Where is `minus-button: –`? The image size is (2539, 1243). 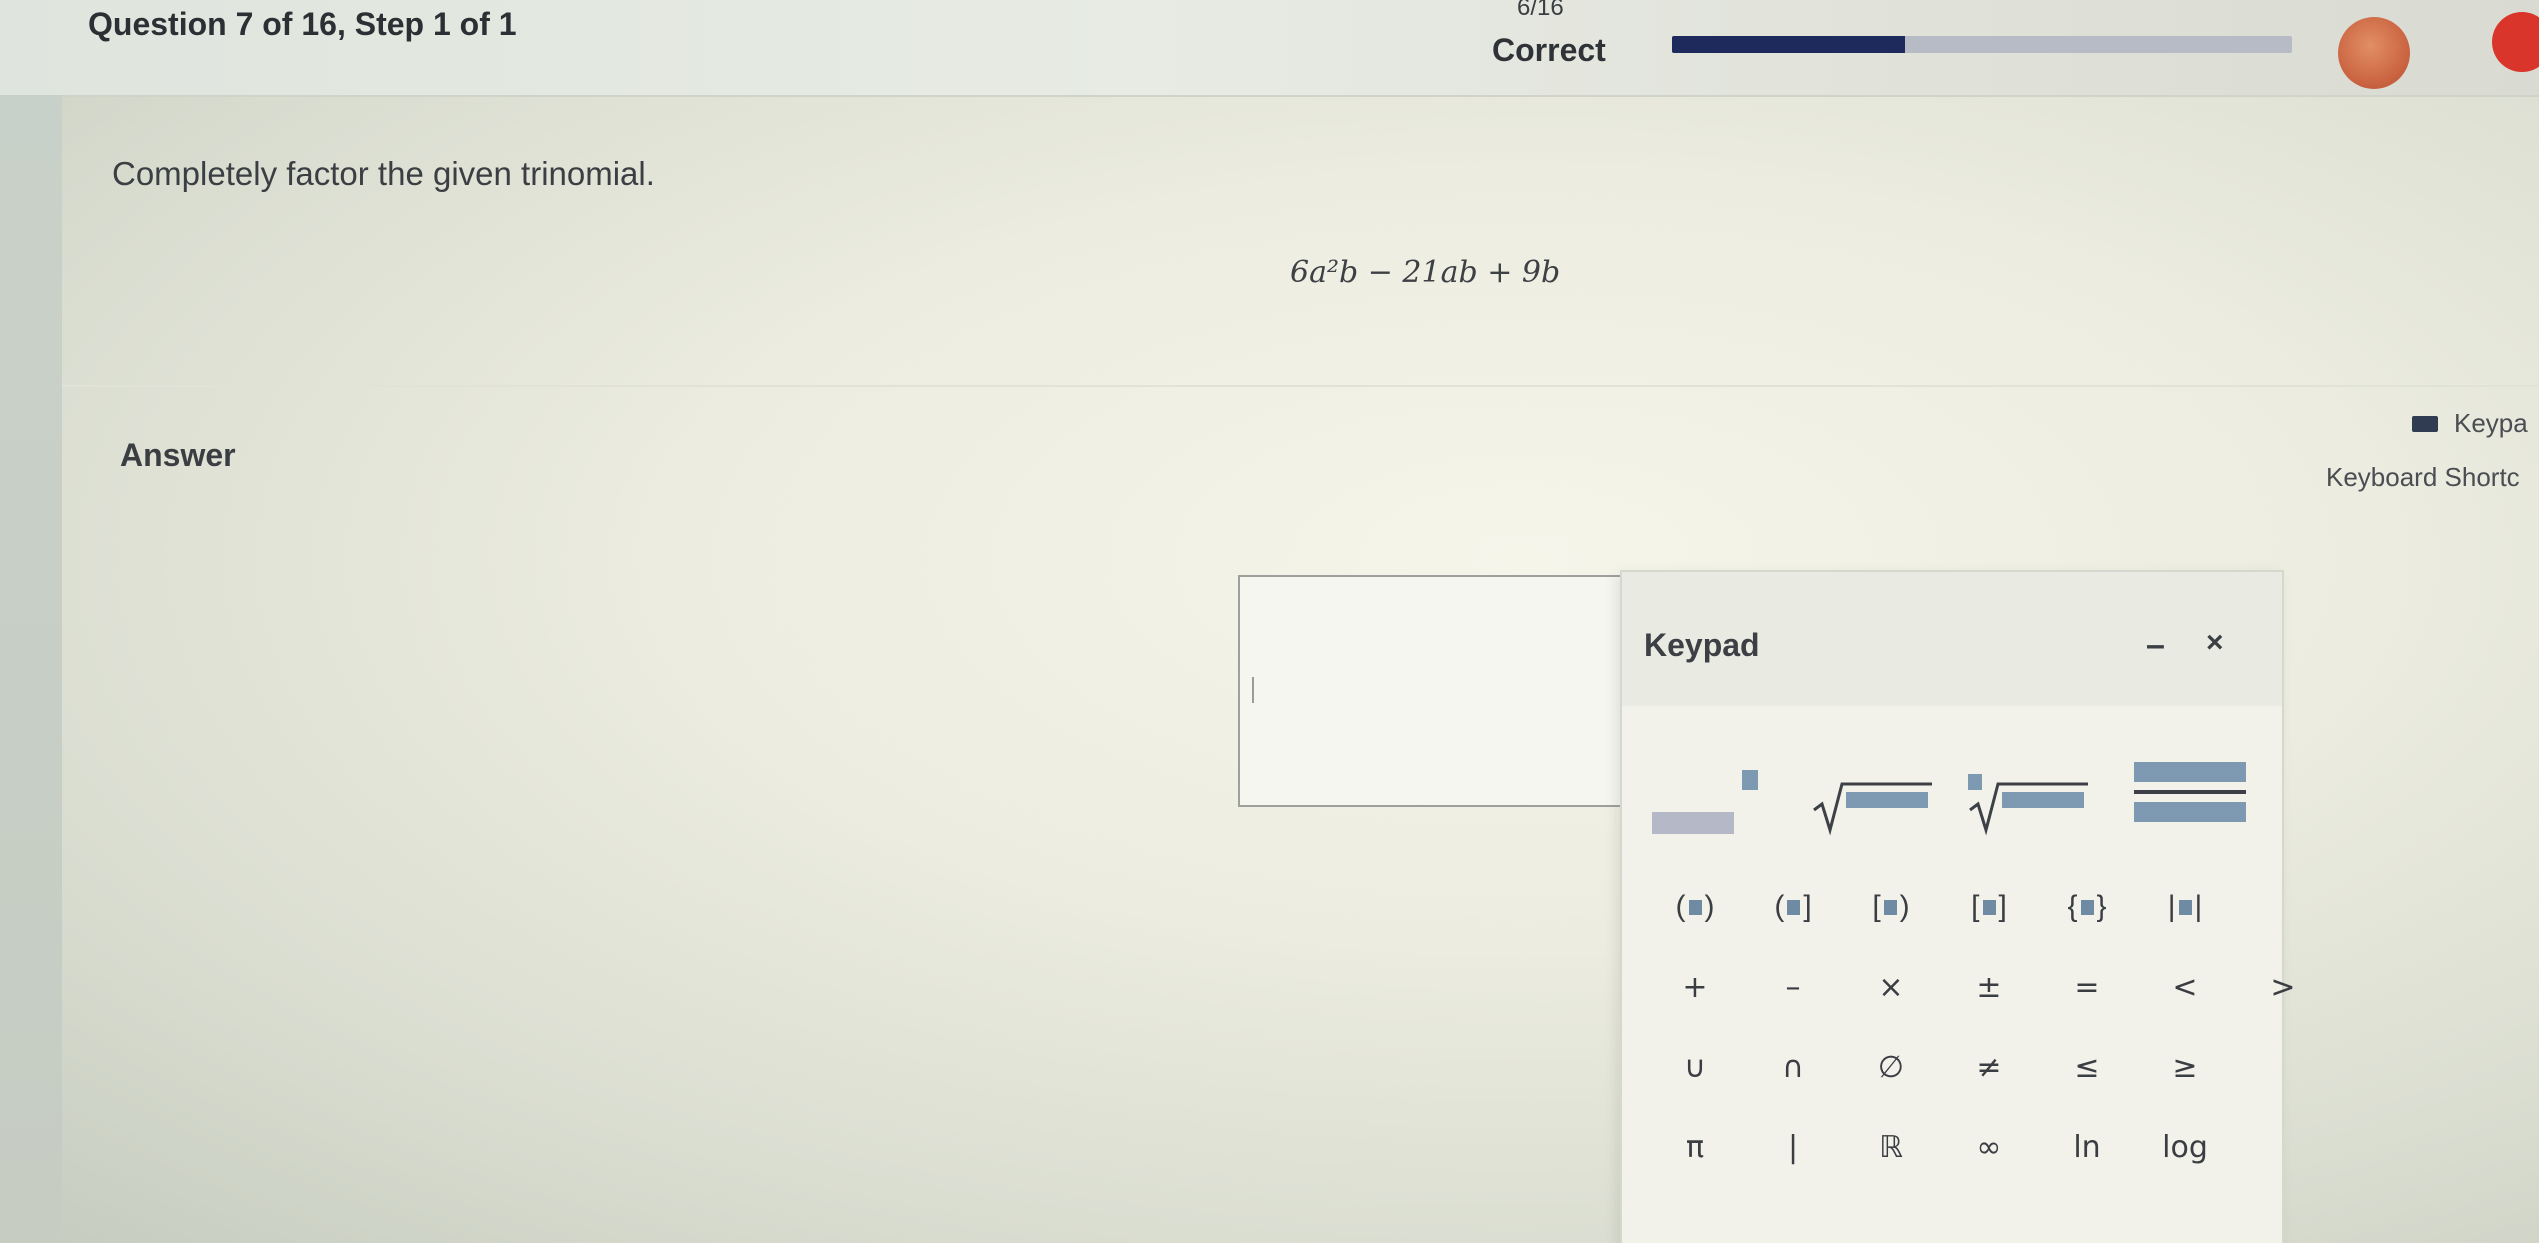
minus-button: – is located at coordinates (1793, 987).